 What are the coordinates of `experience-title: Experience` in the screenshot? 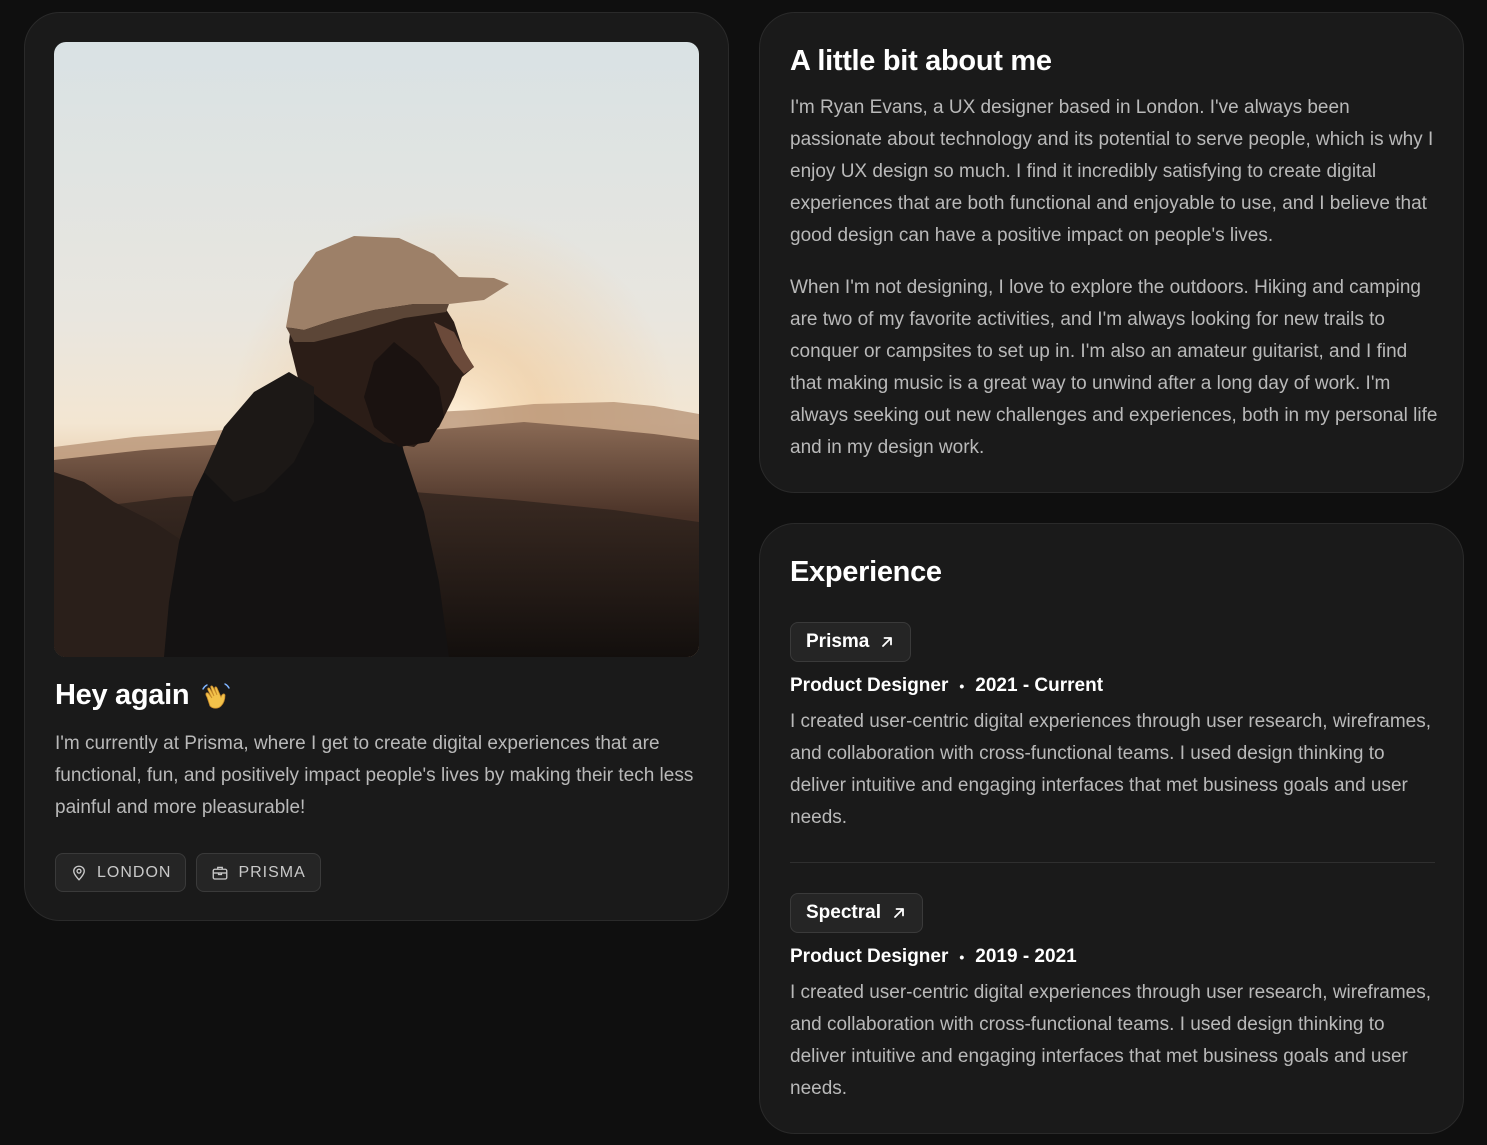 It's located at (866, 572).